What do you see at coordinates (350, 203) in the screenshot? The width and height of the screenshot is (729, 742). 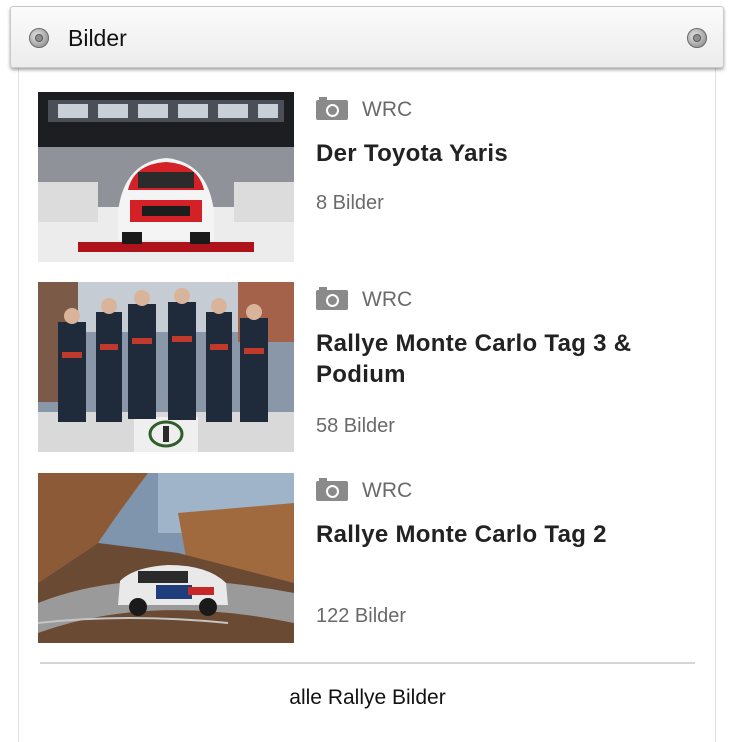 I see `image-count: 8 Bilder` at bounding box center [350, 203].